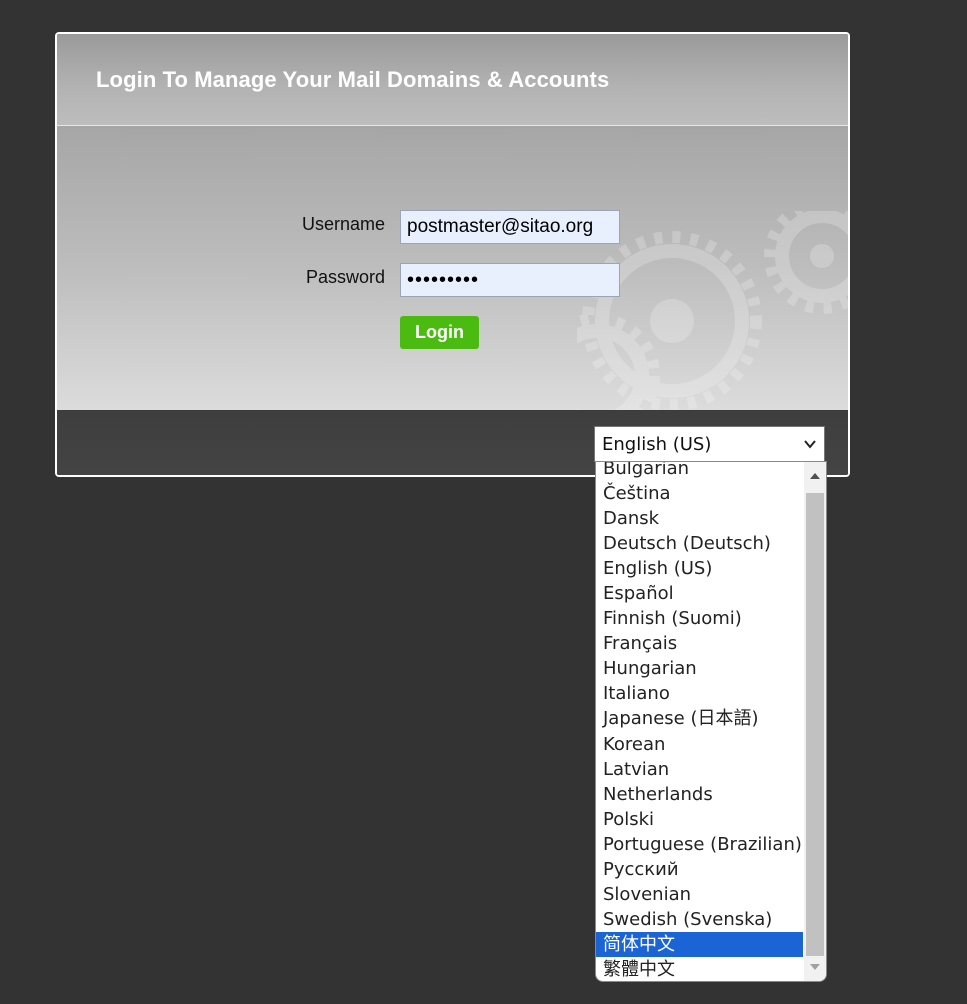 This screenshot has height=1004, width=967. What do you see at coordinates (657, 444) in the screenshot?
I see `language-select-value: English (US)` at bounding box center [657, 444].